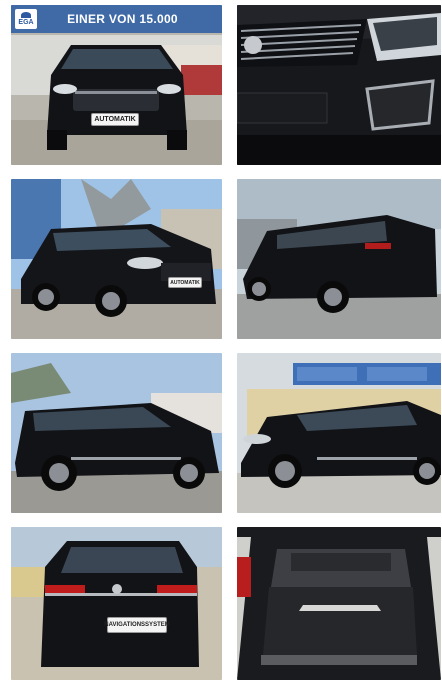 This screenshot has height=680, width=442. Describe the element at coordinates (122, 19) in the screenshot. I see `banner-title: EINER VON 15.000` at that location.